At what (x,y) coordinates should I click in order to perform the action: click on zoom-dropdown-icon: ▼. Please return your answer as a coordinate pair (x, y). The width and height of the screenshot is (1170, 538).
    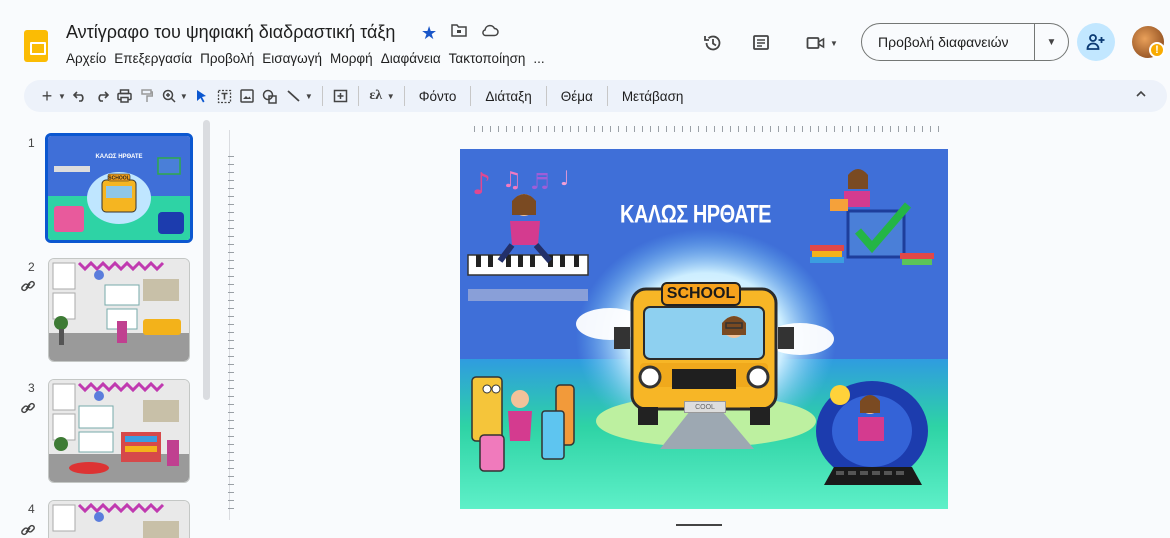
    Looking at the image, I should click on (185, 96).